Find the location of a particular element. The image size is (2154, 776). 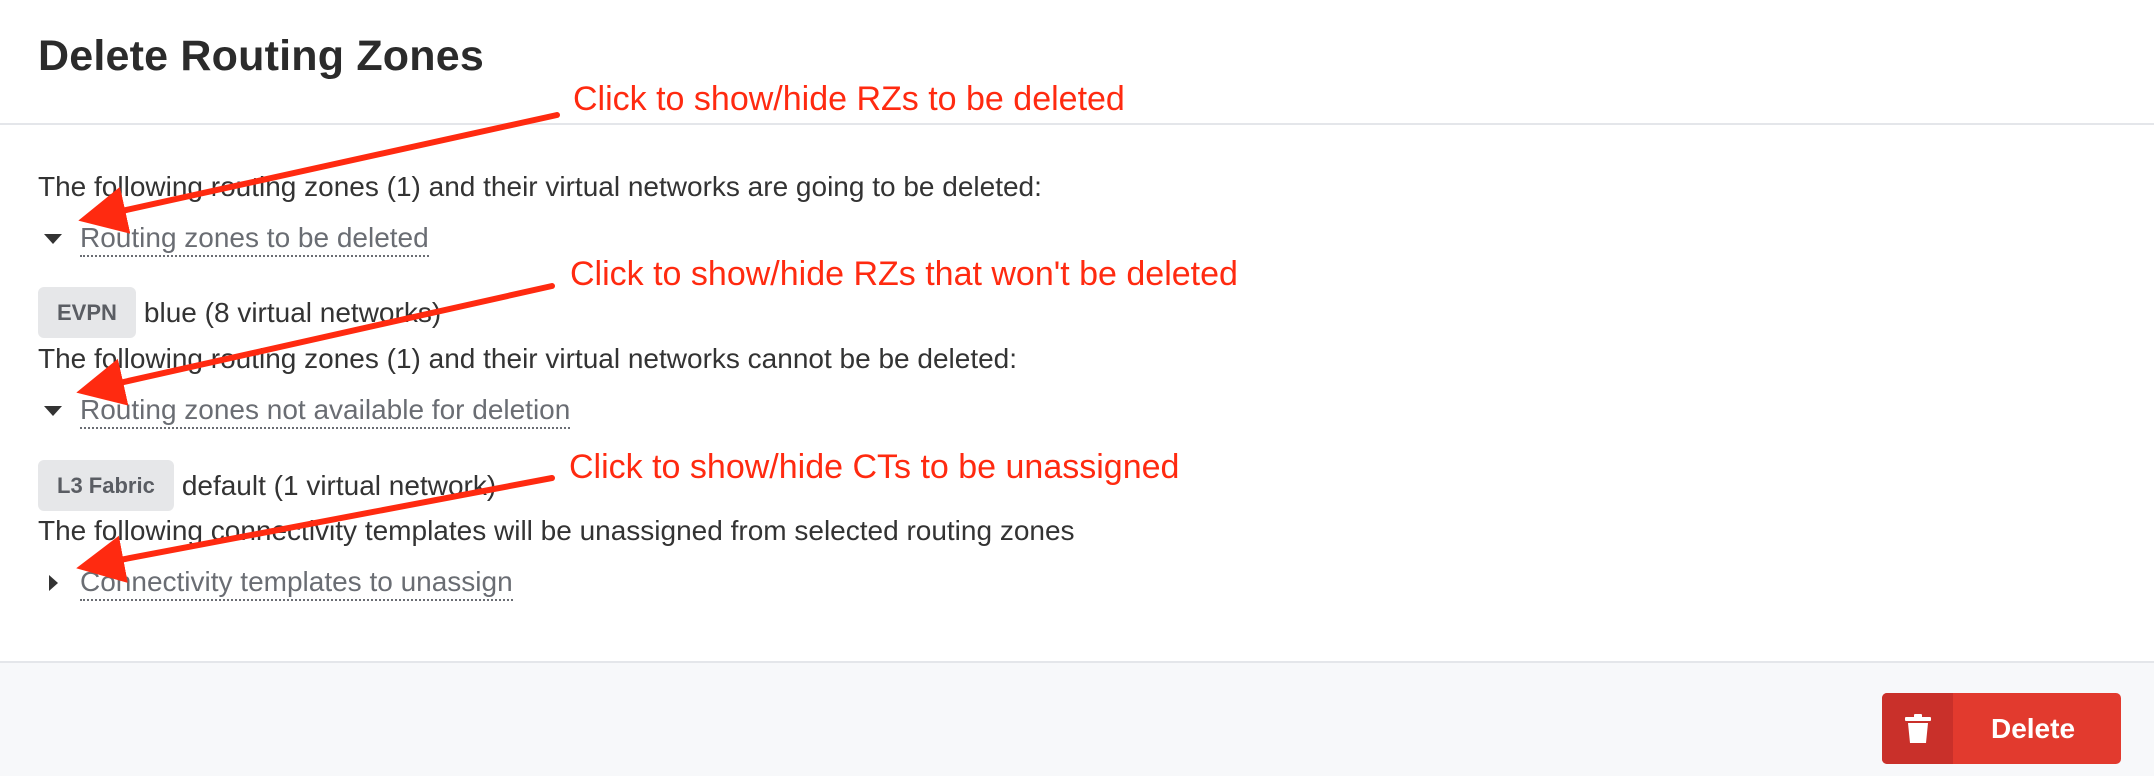

modal-footer: Delete is located at coordinates (1077, 718).